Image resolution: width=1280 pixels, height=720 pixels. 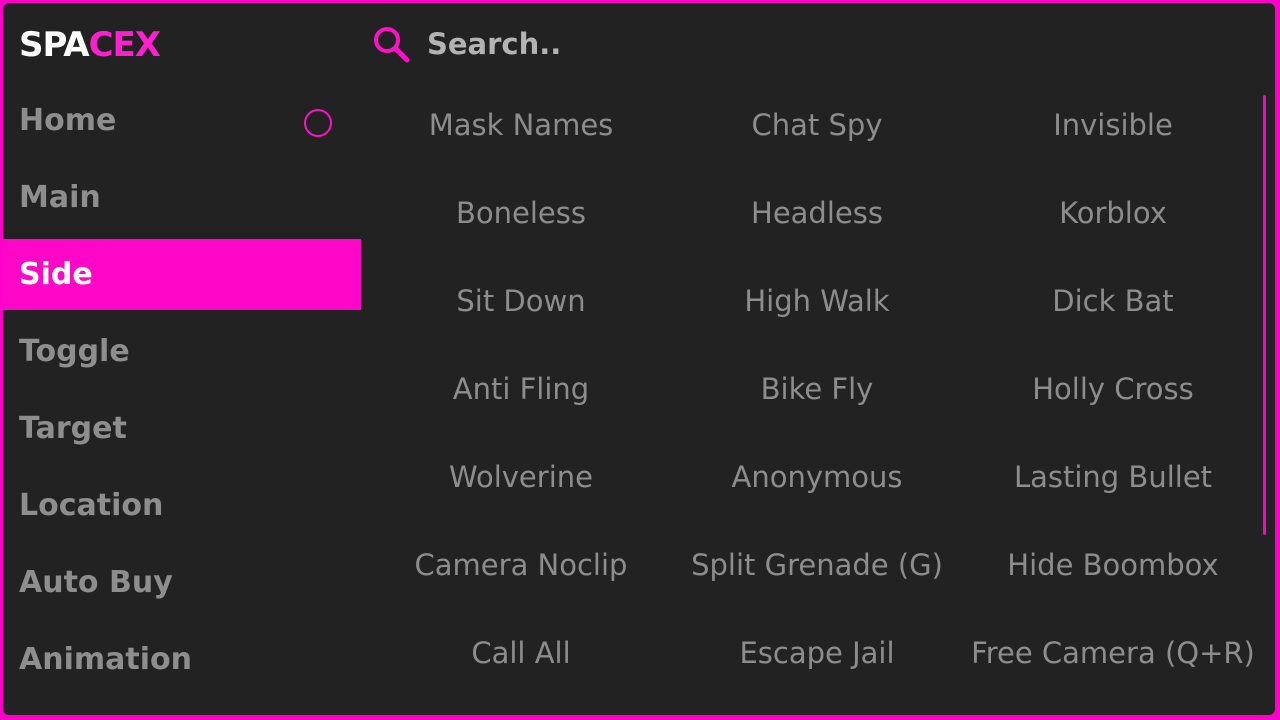 I want to click on option-escape-jail: Escape Jail, so click(x=817, y=653).